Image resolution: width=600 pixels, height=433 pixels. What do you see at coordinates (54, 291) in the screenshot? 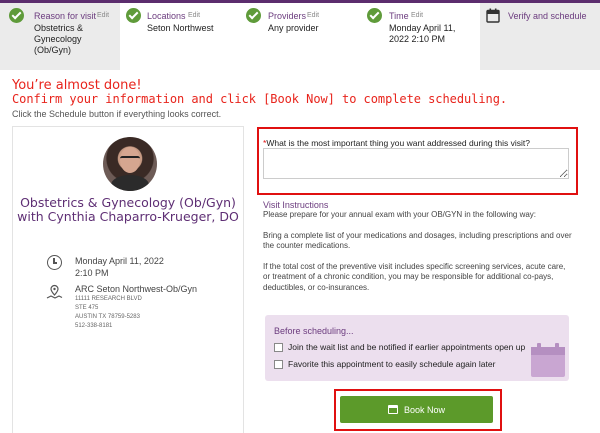
I see `map-pin-icon` at bounding box center [54, 291].